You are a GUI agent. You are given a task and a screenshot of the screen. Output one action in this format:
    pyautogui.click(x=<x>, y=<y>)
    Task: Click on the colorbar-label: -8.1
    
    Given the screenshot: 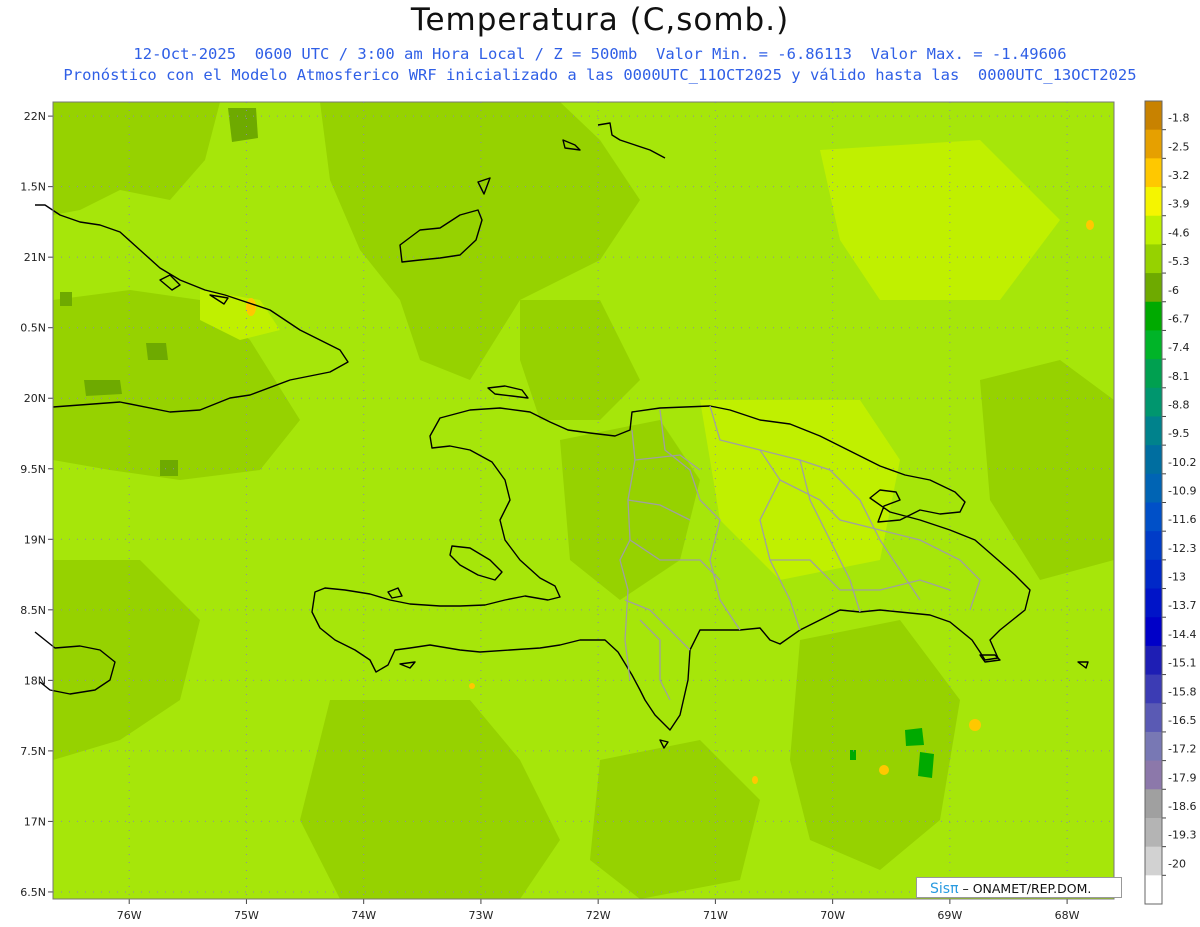 What is the action you would take?
    pyautogui.click(x=1178, y=376)
    